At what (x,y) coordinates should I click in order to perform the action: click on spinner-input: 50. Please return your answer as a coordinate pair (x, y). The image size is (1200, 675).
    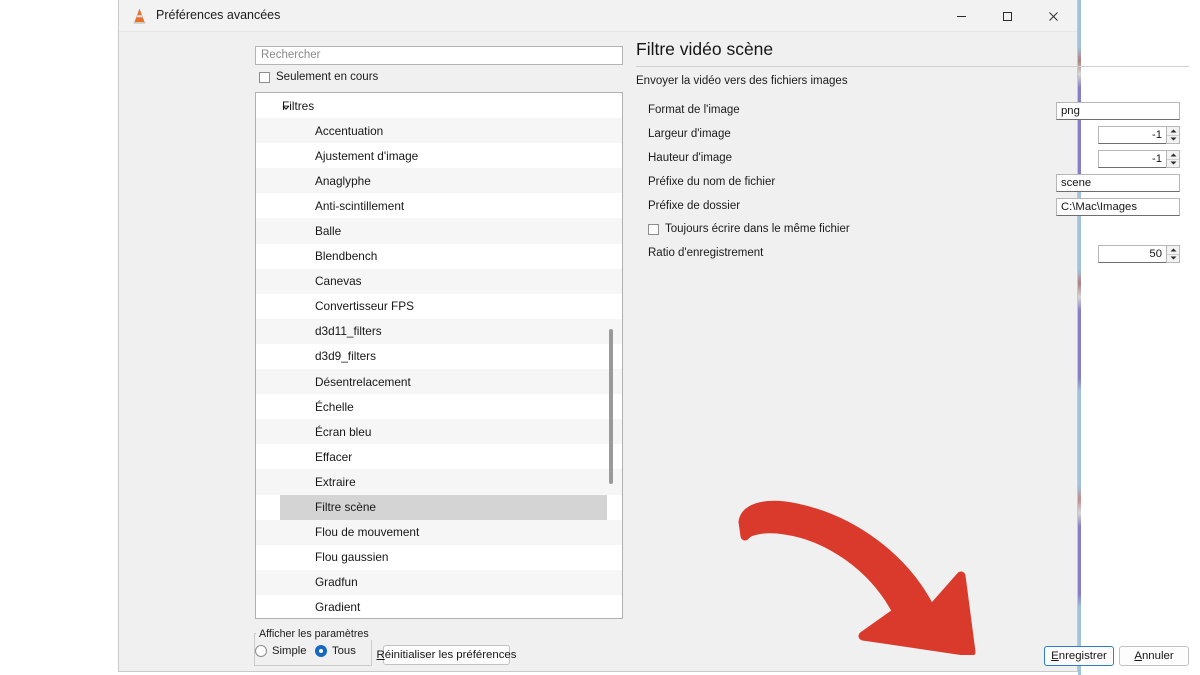
    Looking at the image, I should click on (1139, 254).